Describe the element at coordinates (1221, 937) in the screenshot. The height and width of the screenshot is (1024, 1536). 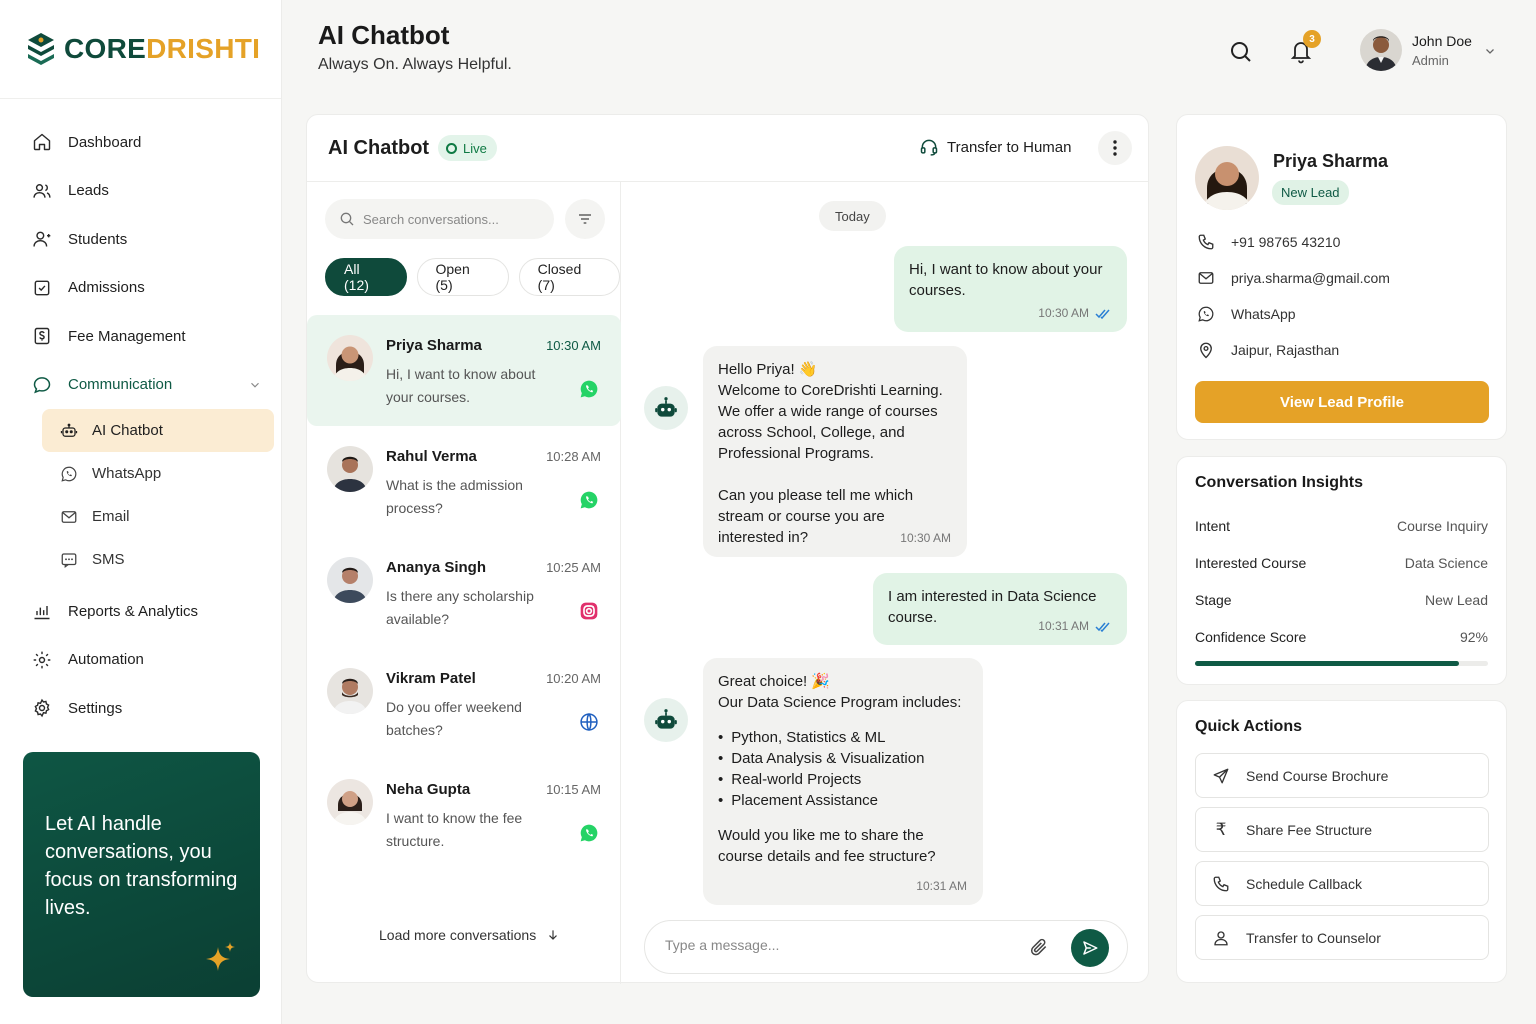
I see `user-icon` at that location.